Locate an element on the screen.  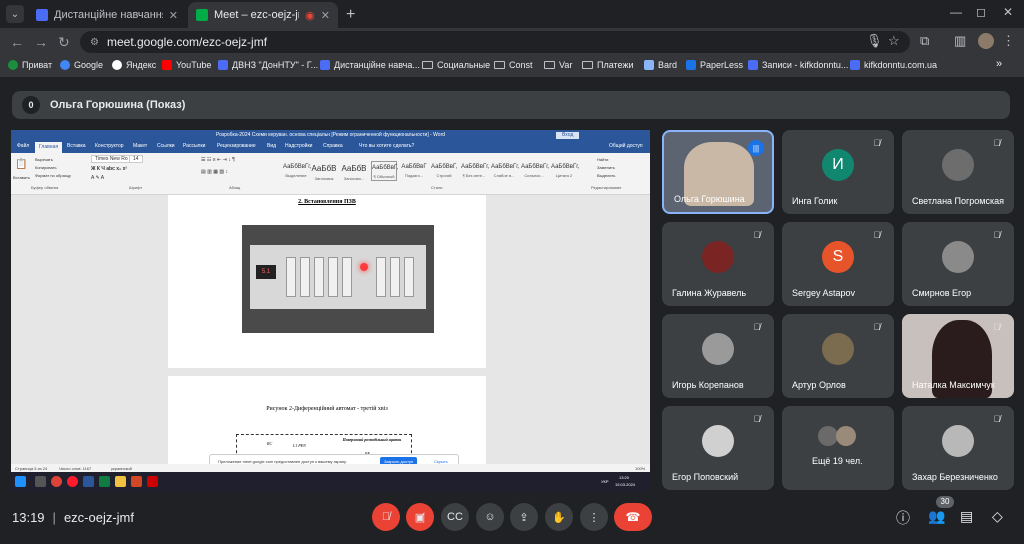
bookmark-folder-var: Var is located at coordinates (558, 65).